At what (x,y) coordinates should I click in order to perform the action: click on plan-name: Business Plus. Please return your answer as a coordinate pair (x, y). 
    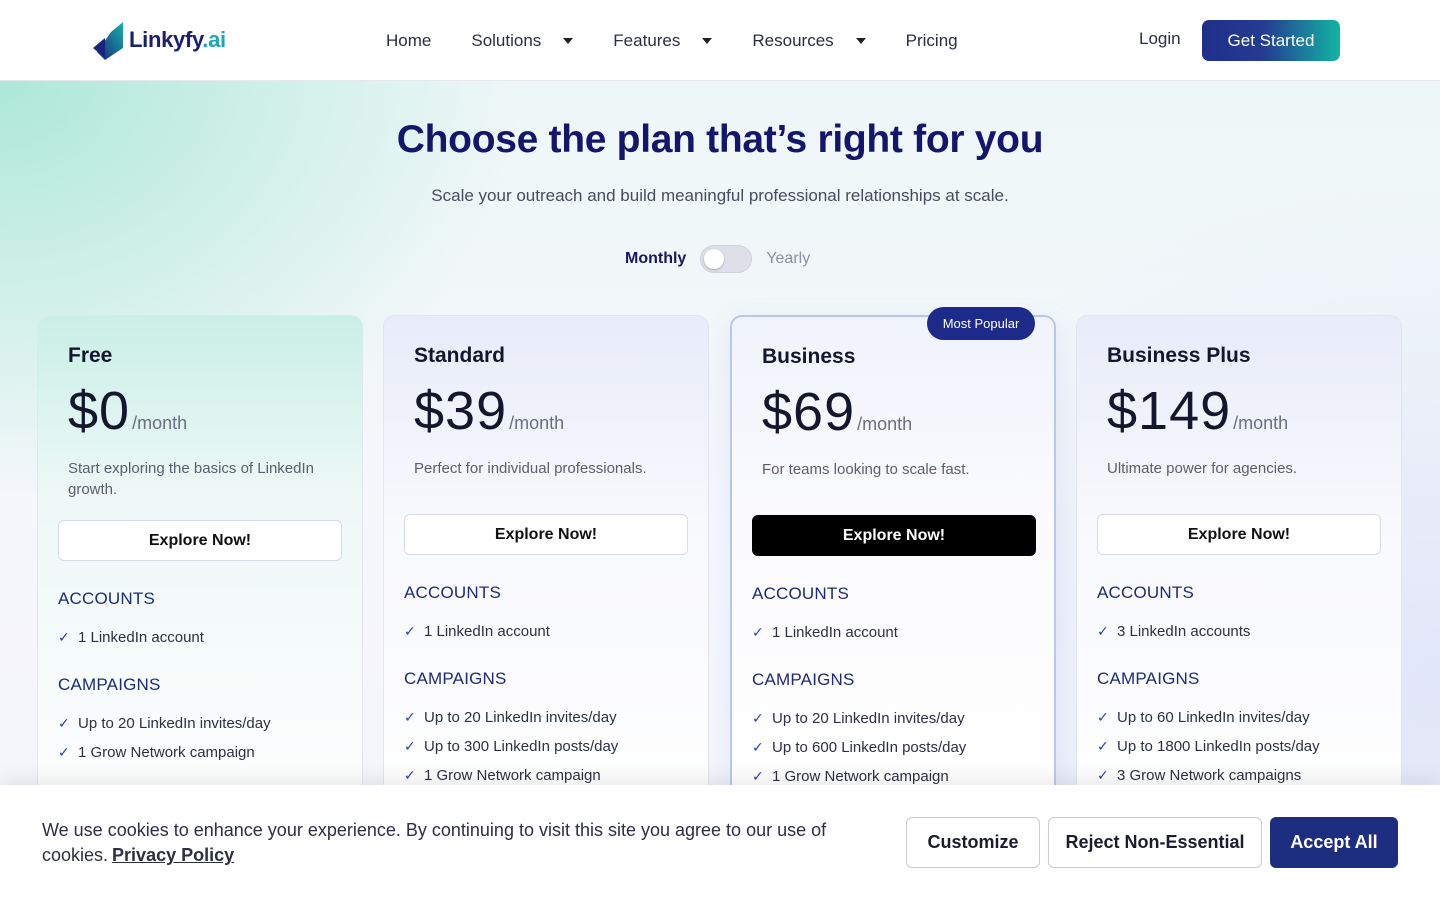
    Looking at the image, I should click on (1179, 355).